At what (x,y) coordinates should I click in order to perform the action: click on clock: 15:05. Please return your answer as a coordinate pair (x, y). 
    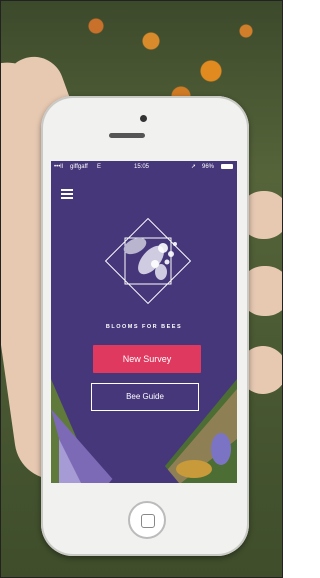
    Looking at the image, I should click on (142, 167).